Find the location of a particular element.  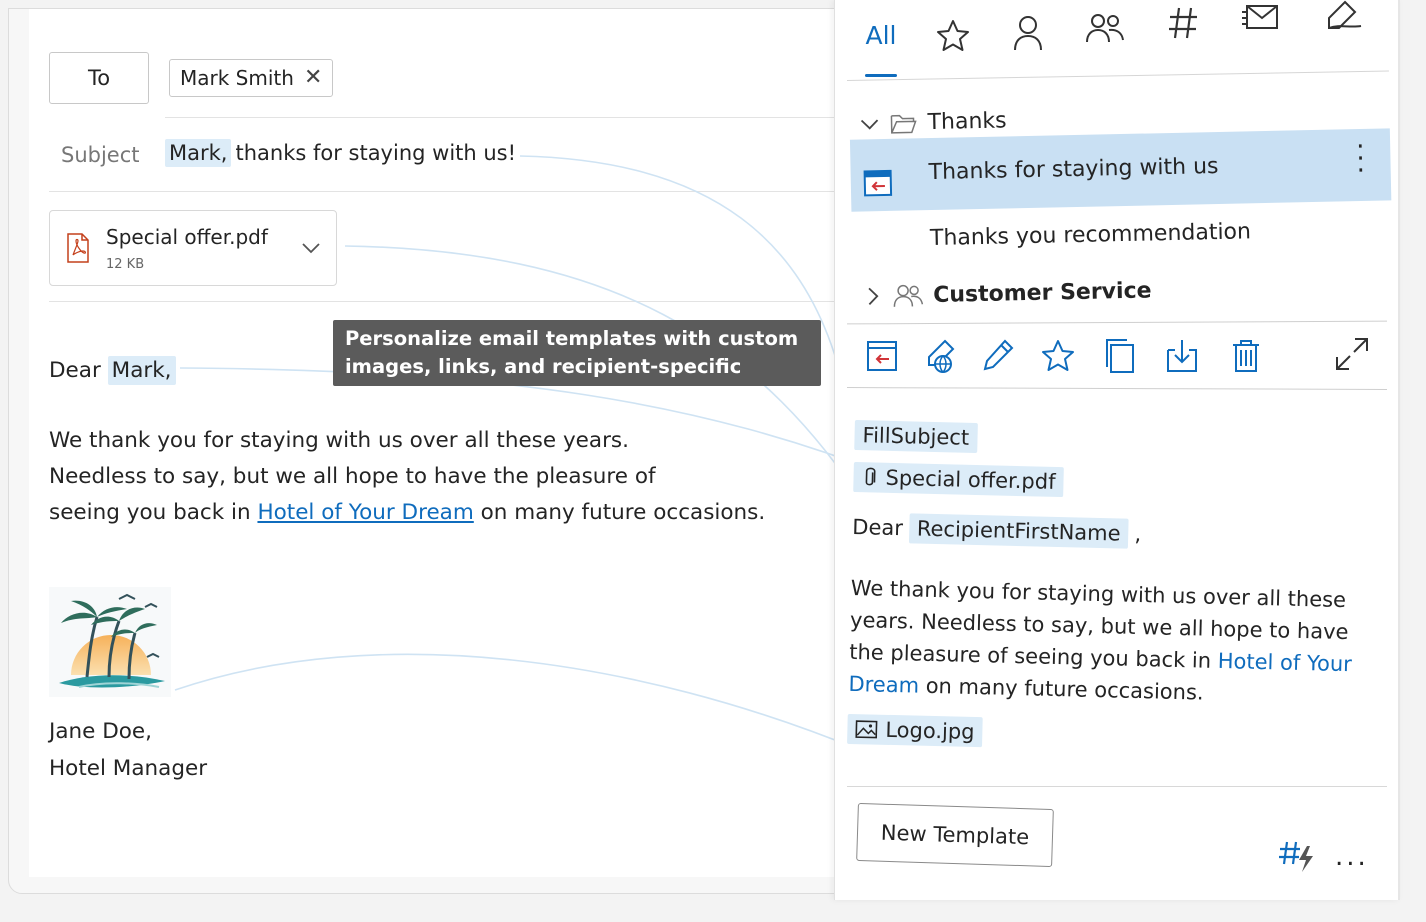

subject-label: Subject is located at coordinates (100, 155).